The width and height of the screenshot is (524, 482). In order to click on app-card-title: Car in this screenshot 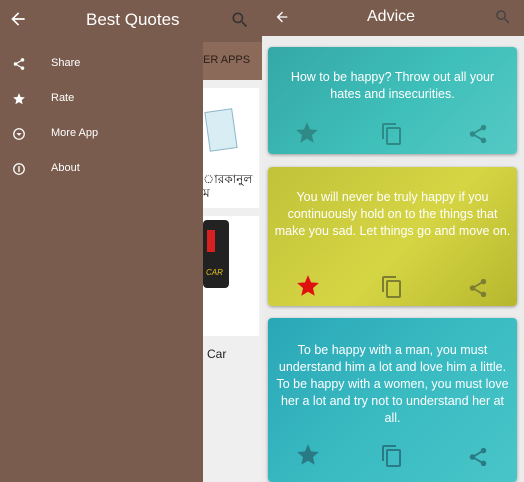, I will do `click(217, 354)`.